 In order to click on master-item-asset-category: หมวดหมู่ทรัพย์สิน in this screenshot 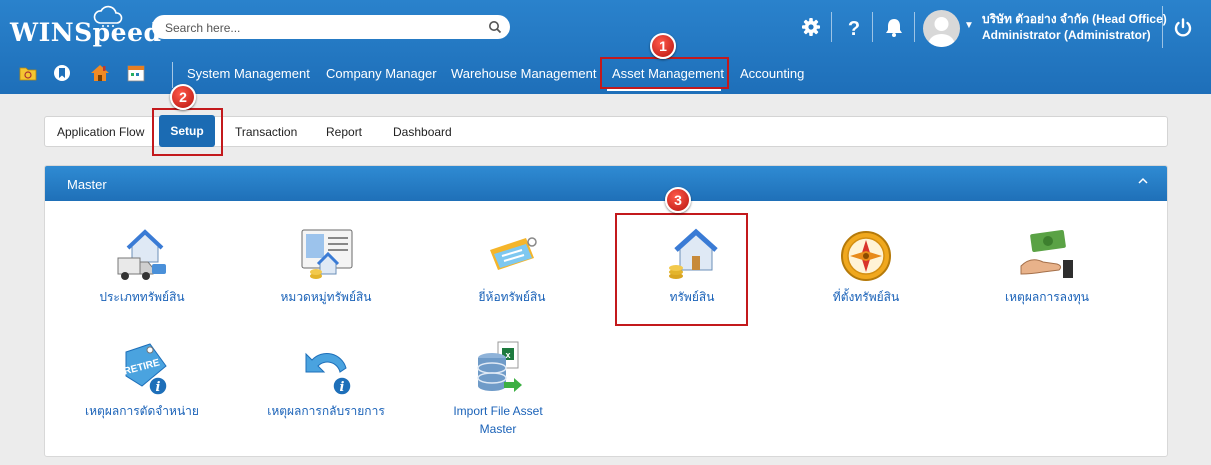, I will do `click(326, 265)`.